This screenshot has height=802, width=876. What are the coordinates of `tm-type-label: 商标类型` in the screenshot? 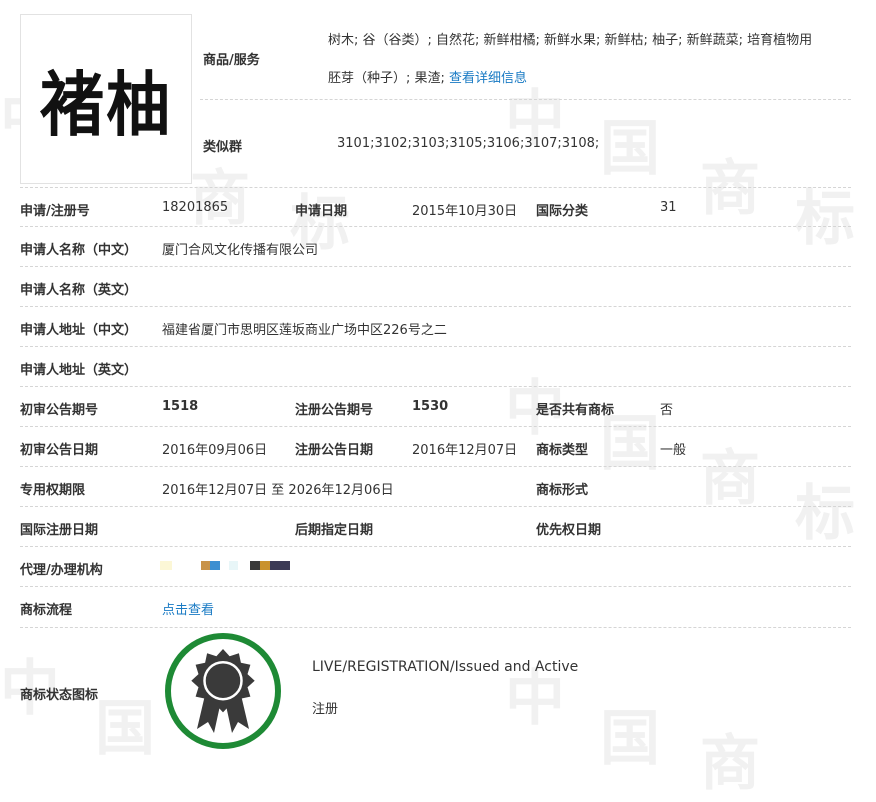 It's located at (562, 450).